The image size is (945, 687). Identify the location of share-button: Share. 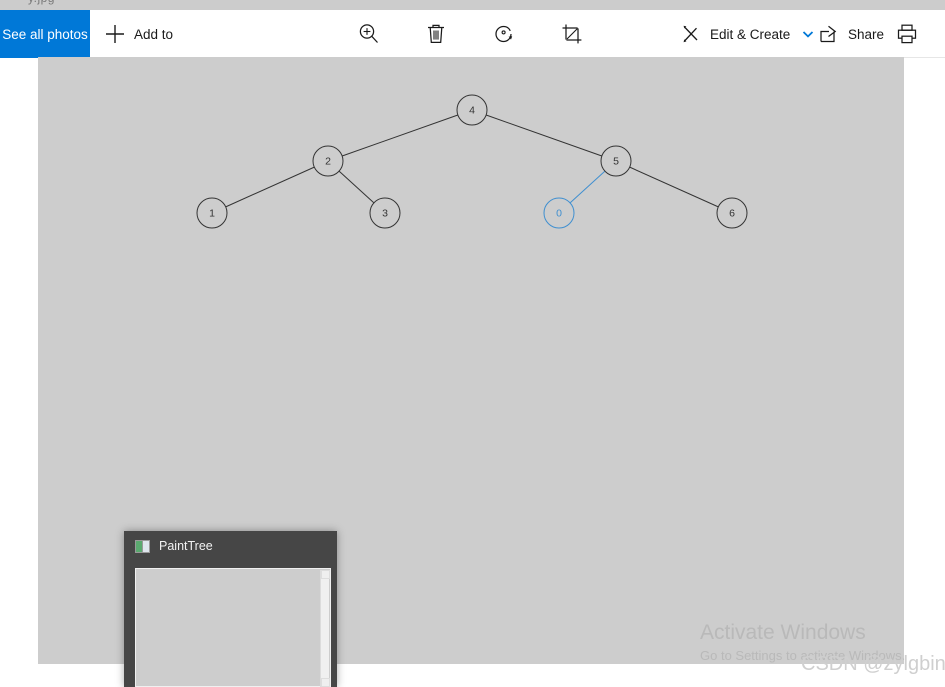
(851, 34).